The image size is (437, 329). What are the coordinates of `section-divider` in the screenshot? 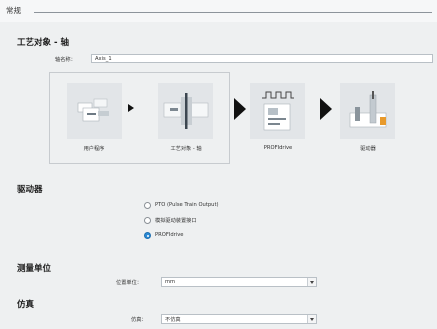 It's located at (233, 12).